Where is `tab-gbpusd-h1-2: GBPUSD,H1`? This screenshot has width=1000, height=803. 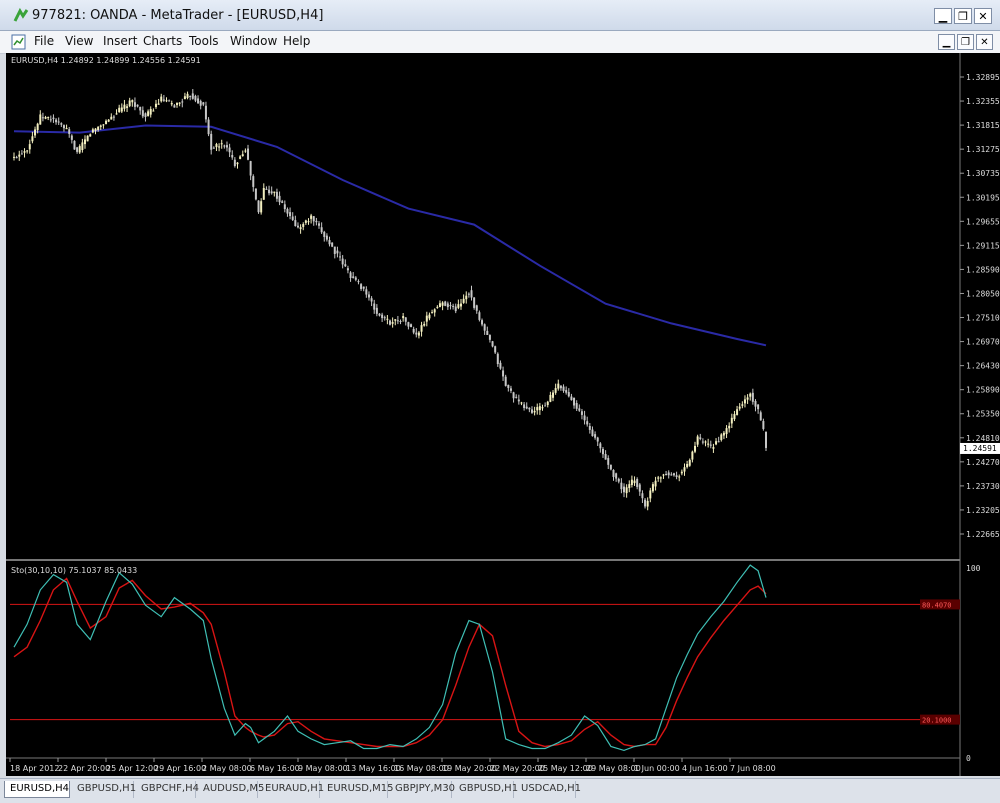 tab-gbpusd-h1-2: GBPUSD,H1 is located at coordinates (486, 789).